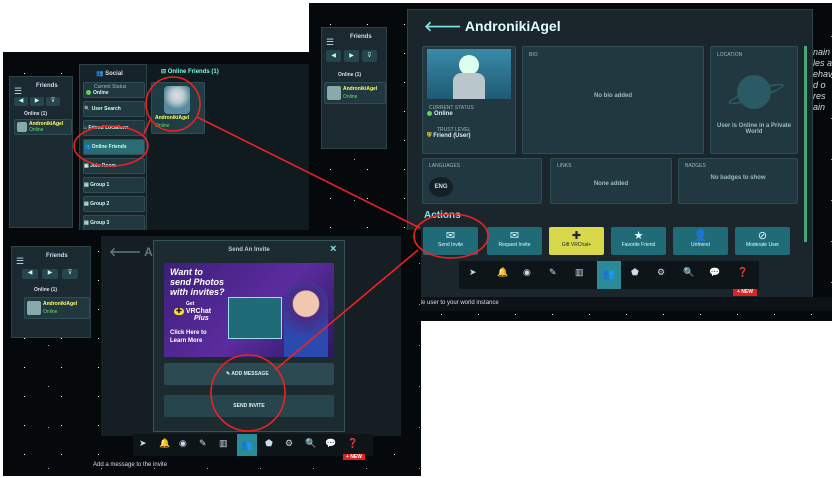 This screenshot has height=478, width=832. What do you see at coordinates (147, 127) in the screenshot?
I see `connector-menu-to-card` at bounding box center [147, 127].